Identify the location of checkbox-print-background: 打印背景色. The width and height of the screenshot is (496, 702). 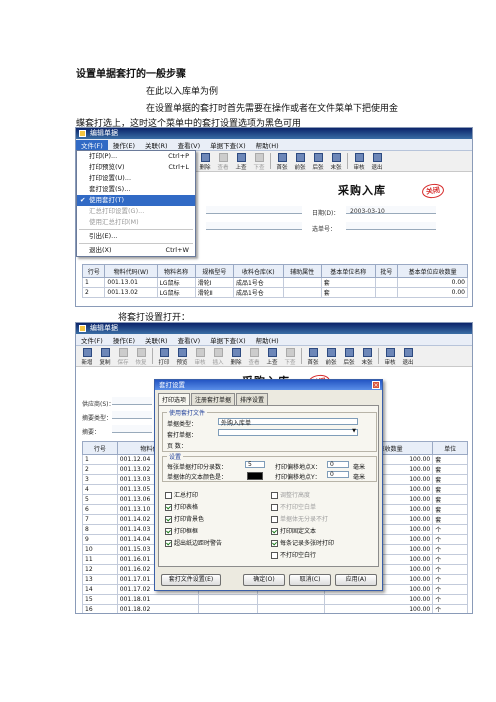
(184, 518).